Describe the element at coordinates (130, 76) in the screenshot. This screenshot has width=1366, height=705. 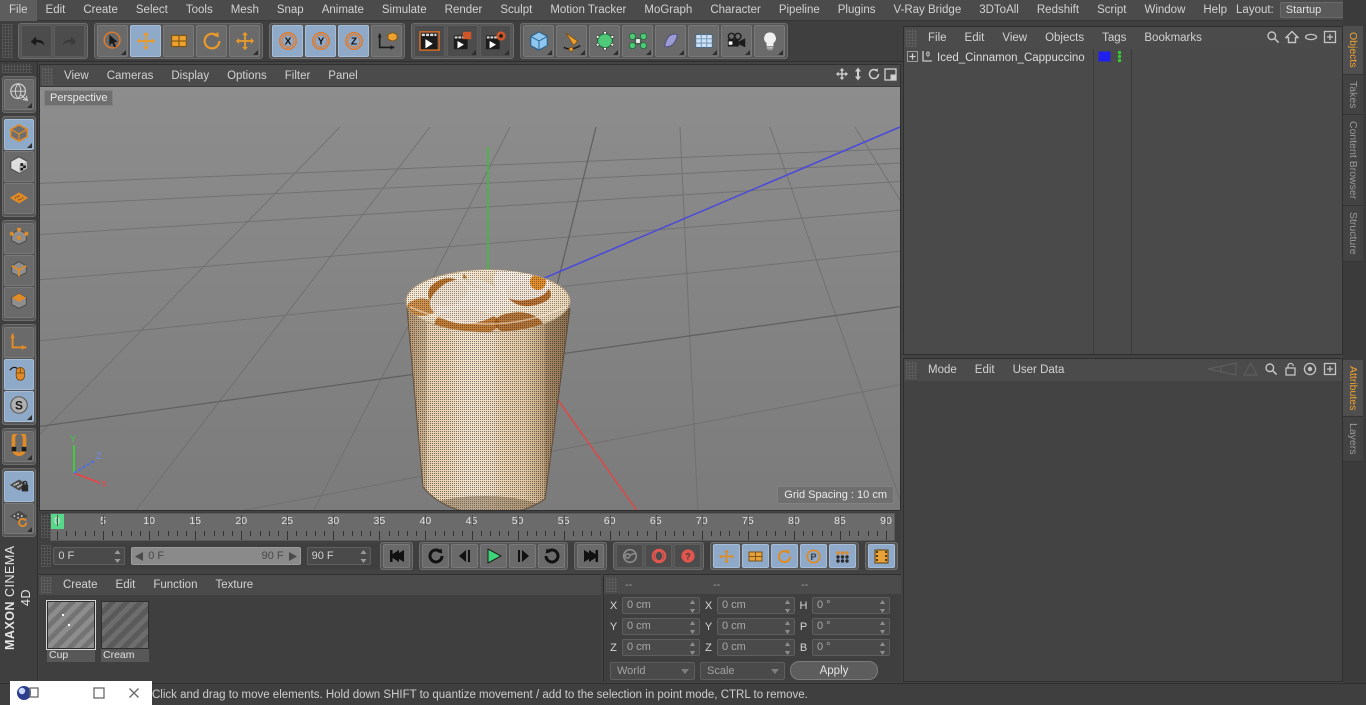
I see `viewport-menu-cameras: Cameras` at that location.